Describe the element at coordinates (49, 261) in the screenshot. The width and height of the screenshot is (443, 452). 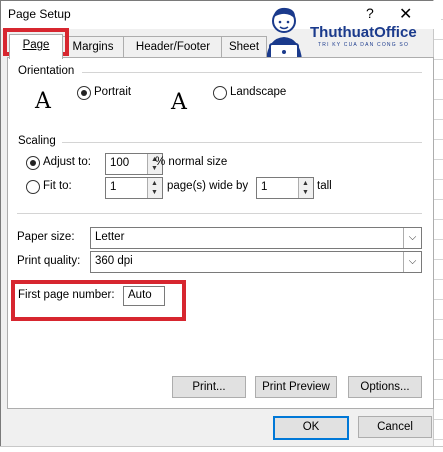
I see `print-quality-label: Print quality:` at that location.